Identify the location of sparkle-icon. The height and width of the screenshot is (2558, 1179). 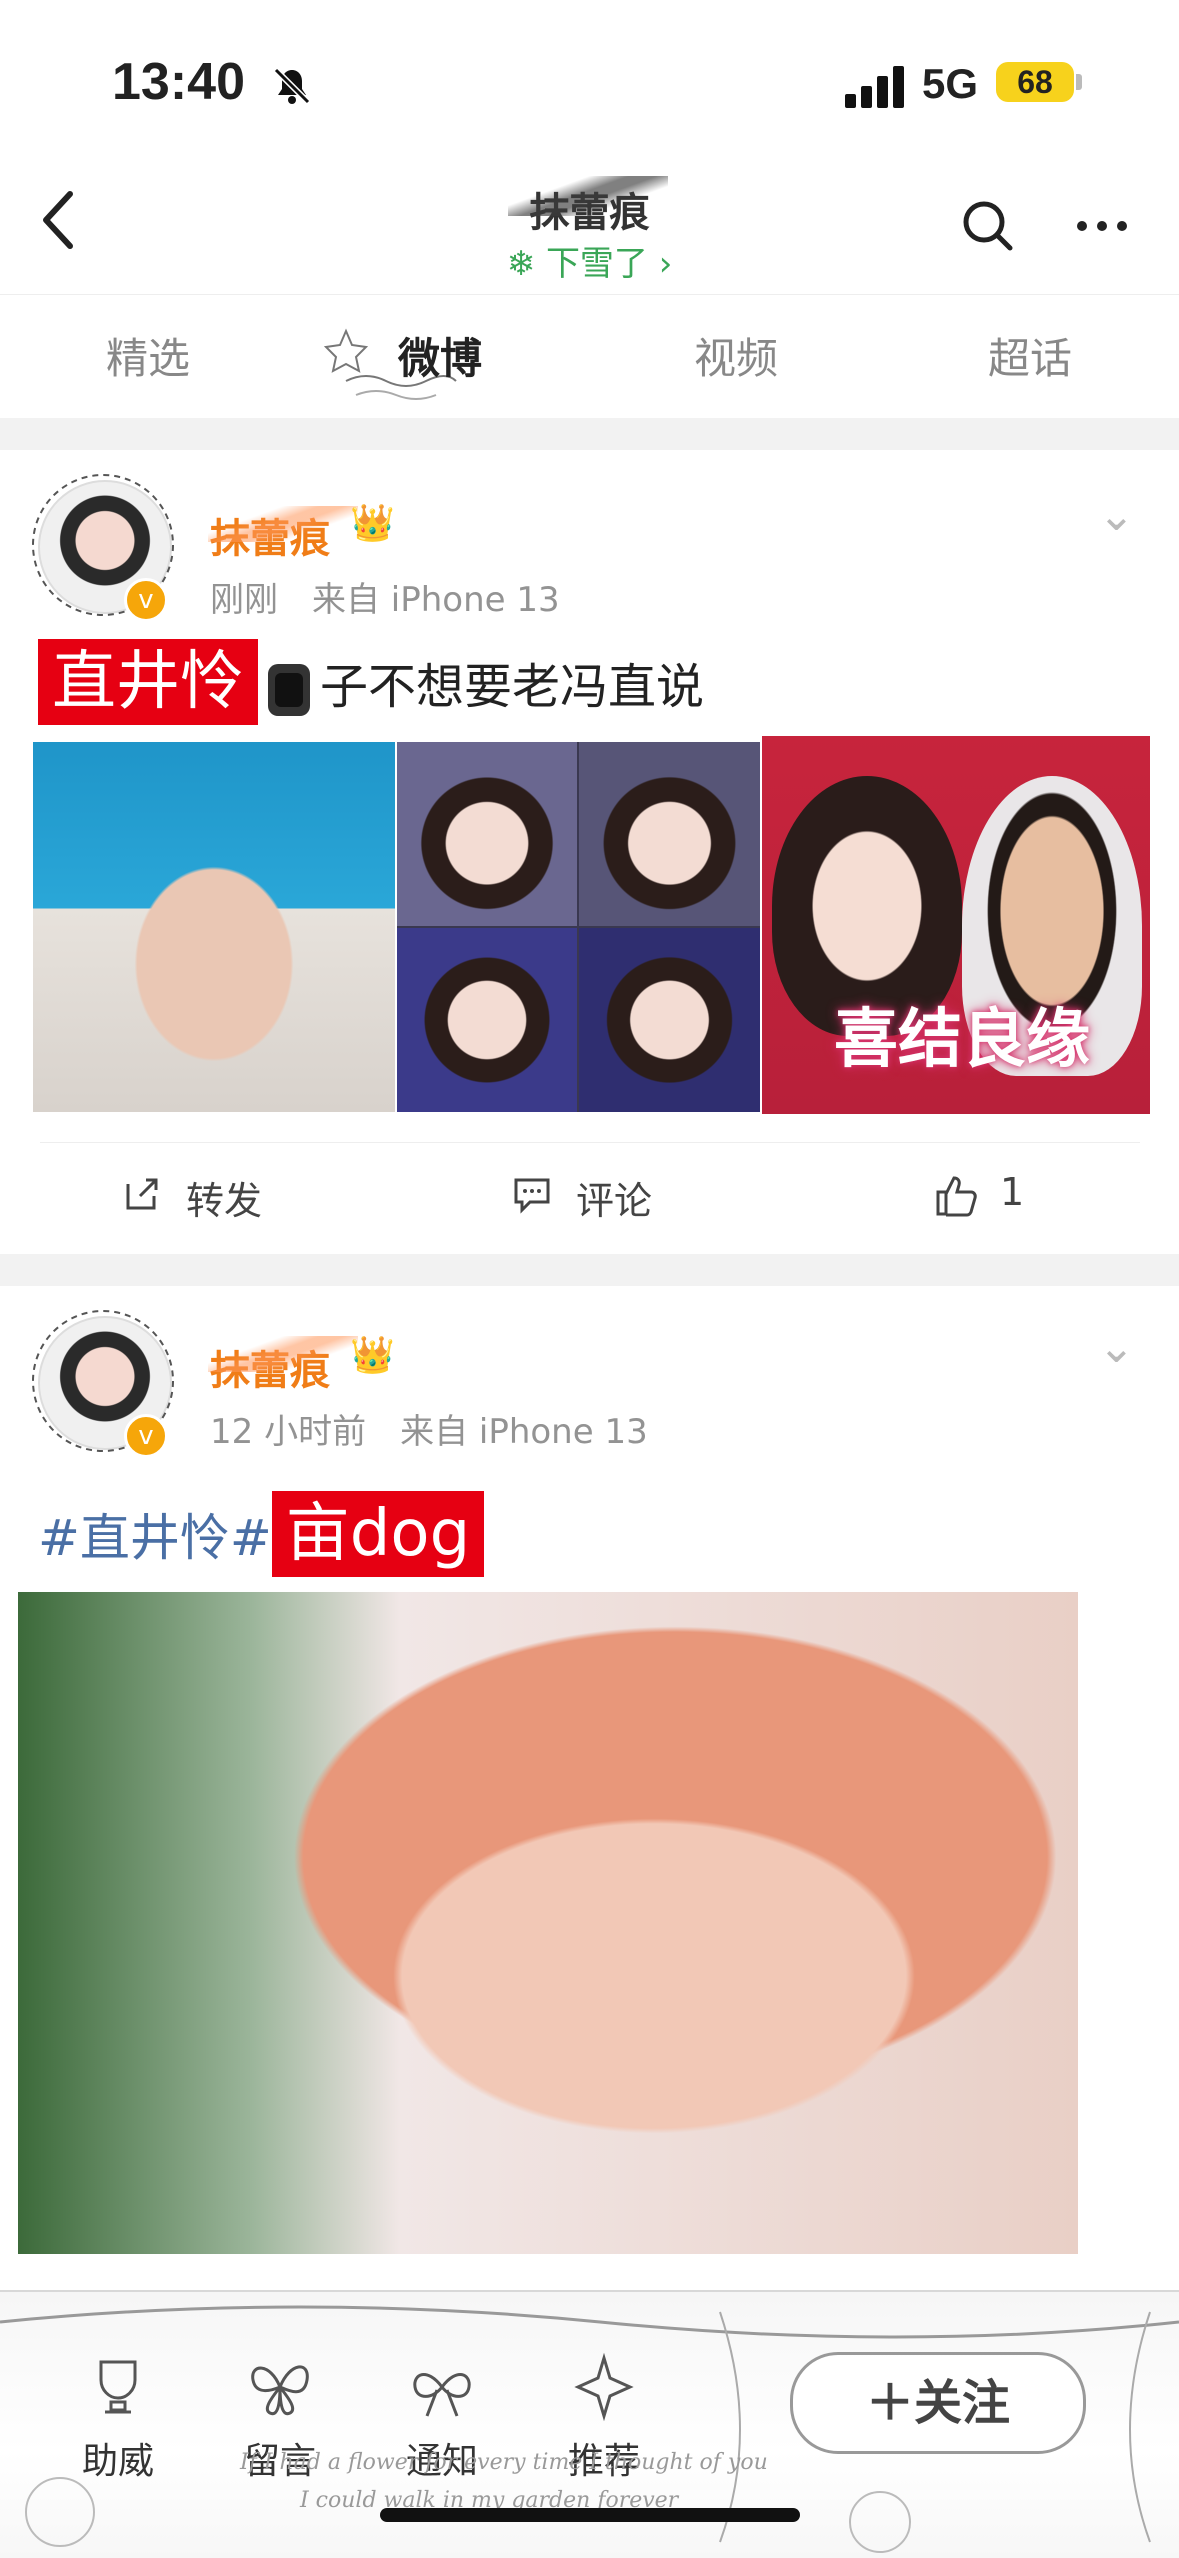
(604, 2387).